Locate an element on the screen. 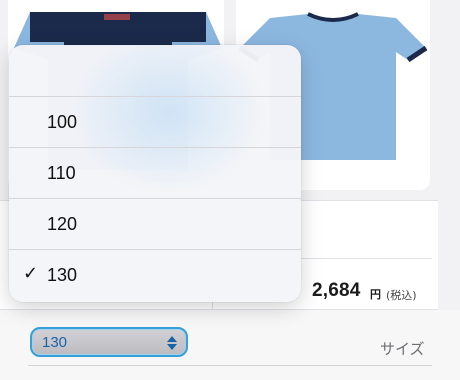 This screenshot has width=460, height=380. price-value: 2,684 is located at coordinates (336, 290).